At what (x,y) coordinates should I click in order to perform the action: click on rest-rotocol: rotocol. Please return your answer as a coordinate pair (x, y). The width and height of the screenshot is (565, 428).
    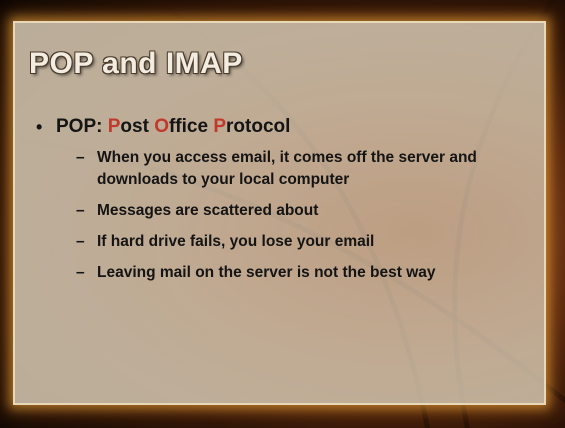
    Looking at the image, I should click on (258, 126).